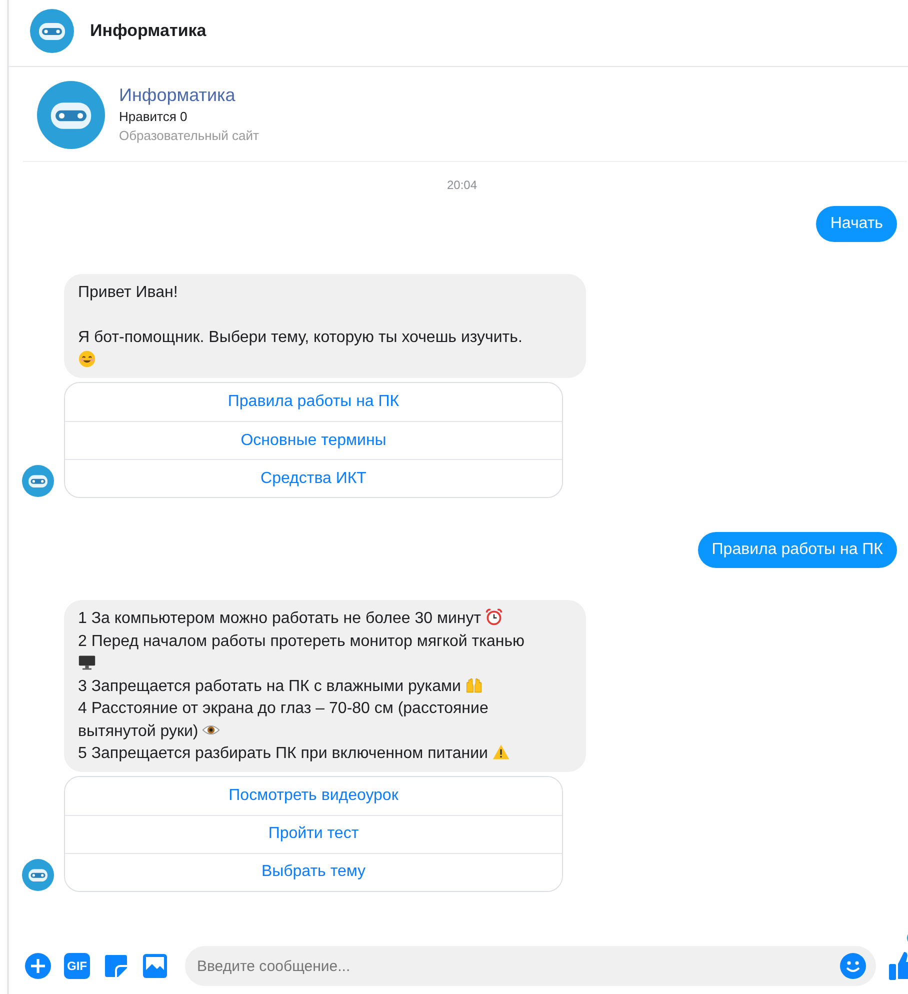 This screenshot has width=908, height=994. Describe the element at coordinates (148, 31) in the screenshot. I see `chat-title: Информатика` at that location.